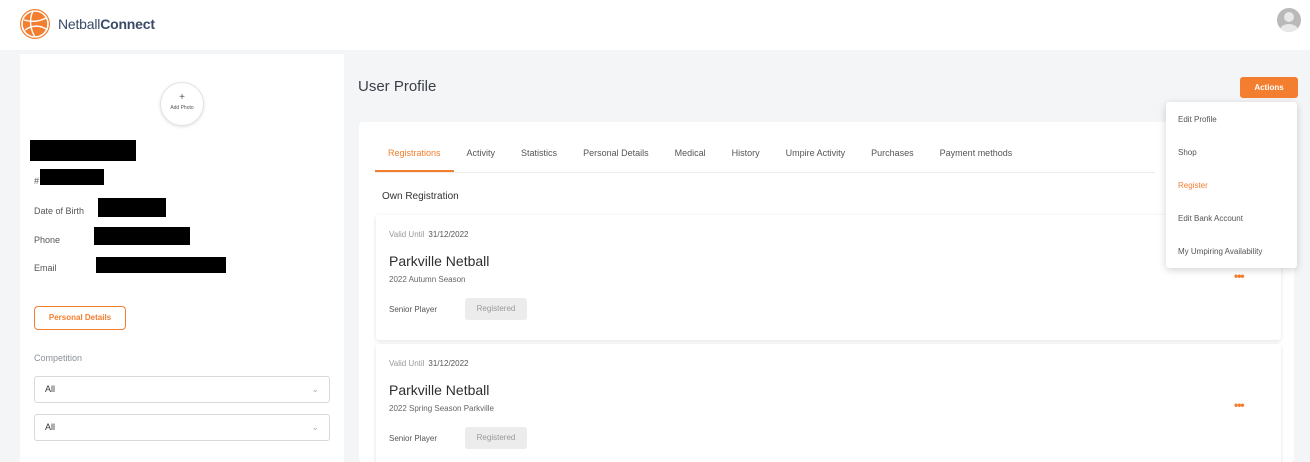  I want to click on competition-label: Competition, so click(58, 358).